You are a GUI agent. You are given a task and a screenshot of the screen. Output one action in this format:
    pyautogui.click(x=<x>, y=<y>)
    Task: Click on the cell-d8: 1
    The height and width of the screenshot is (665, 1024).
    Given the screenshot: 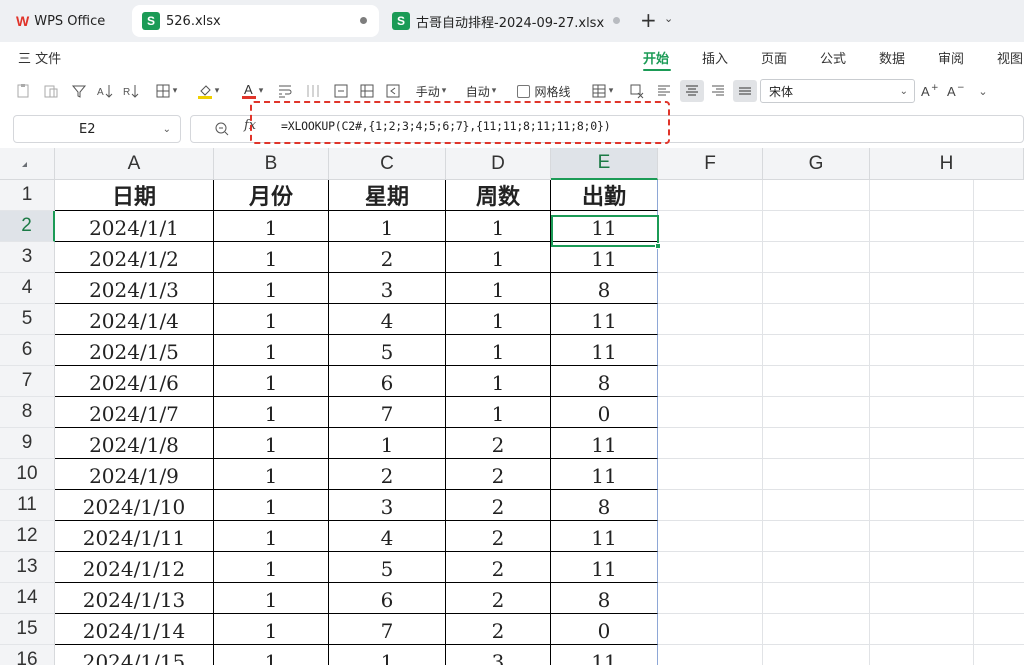 What is the action you would take?
    pyautogui.click(x=498, y=412)
    